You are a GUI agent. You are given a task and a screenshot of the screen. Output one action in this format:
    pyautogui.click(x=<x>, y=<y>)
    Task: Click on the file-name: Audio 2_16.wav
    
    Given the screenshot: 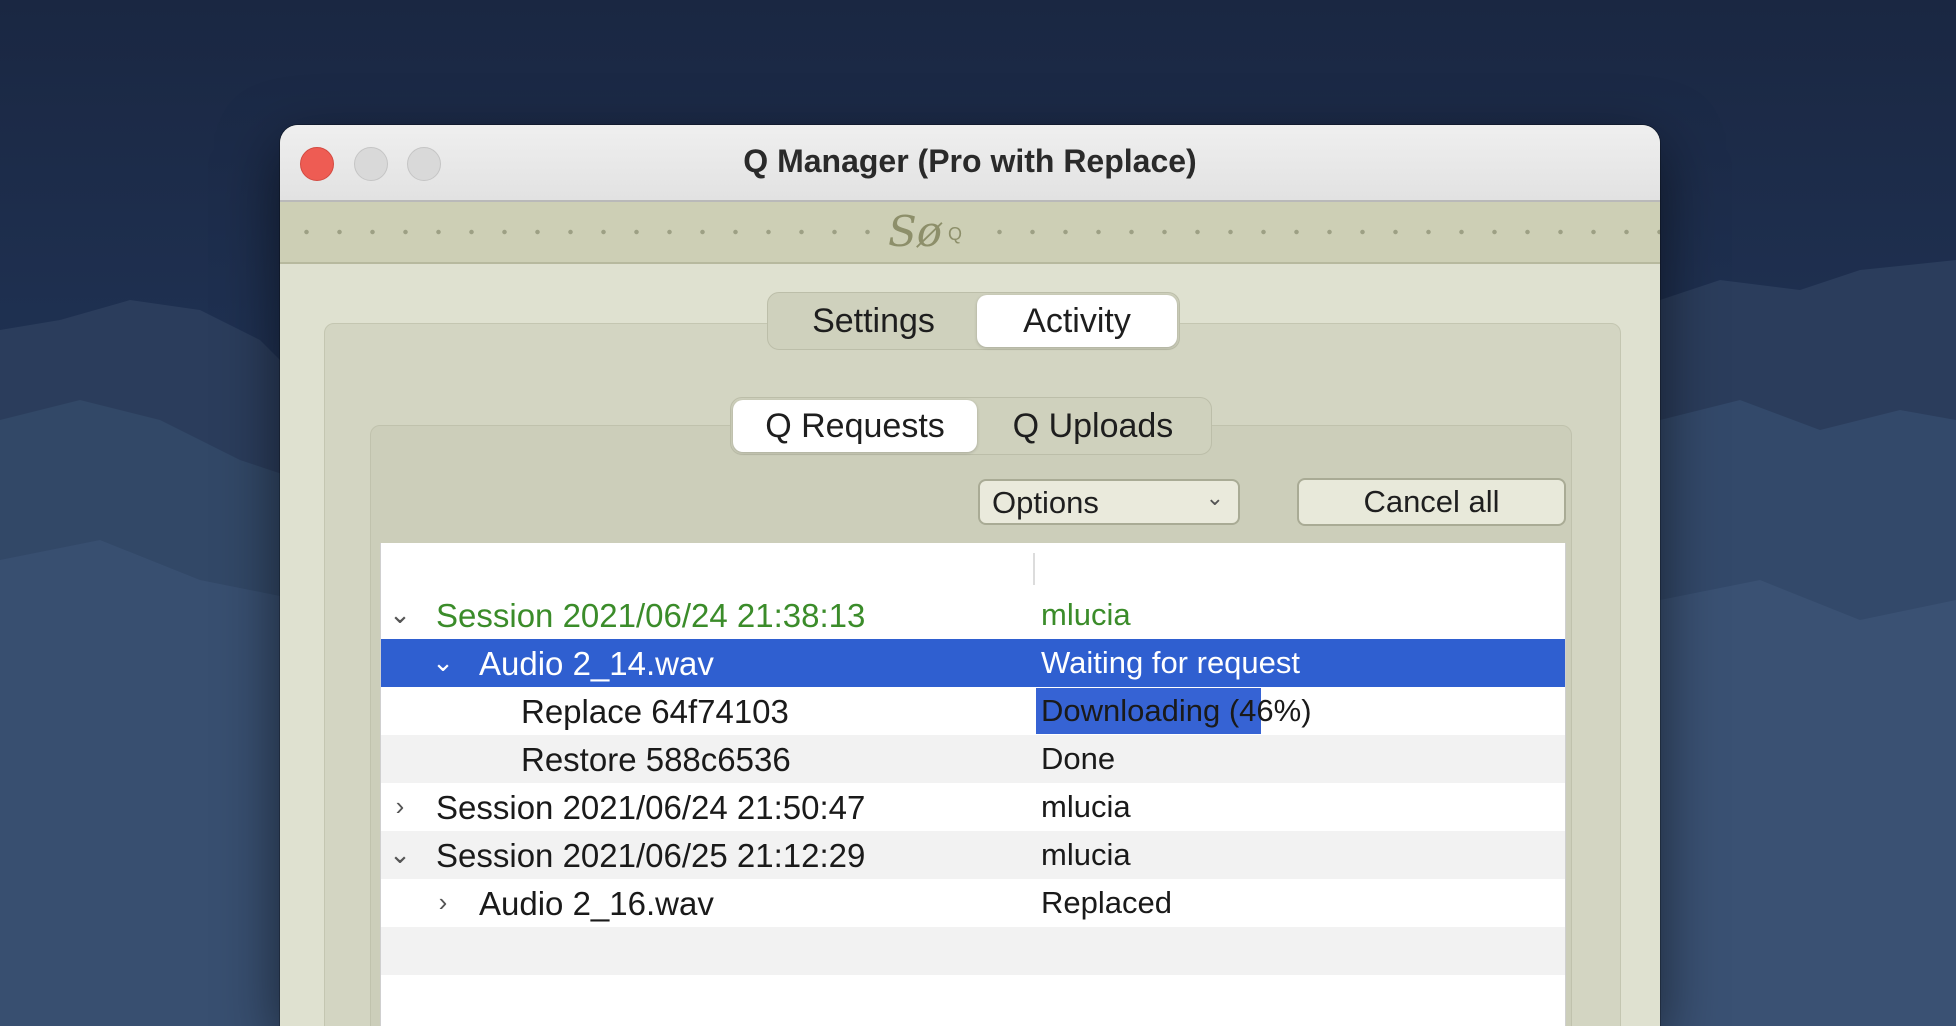 What is the action you would take?
    pyautogui.click(x=596, y=903)
    